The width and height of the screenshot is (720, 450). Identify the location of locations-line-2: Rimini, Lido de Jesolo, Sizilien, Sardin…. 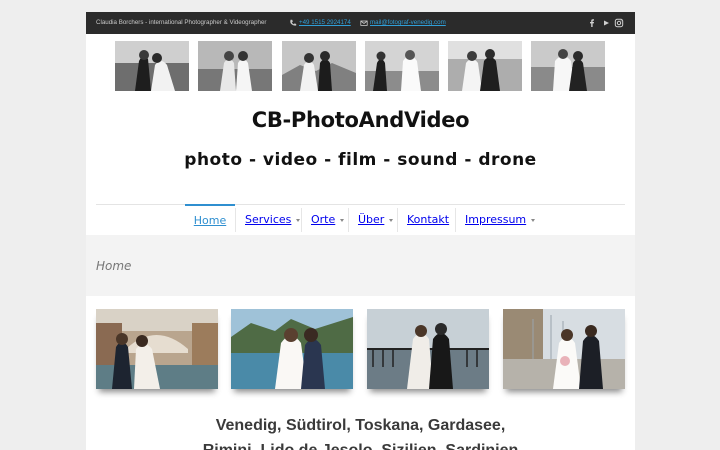
(360, 446).